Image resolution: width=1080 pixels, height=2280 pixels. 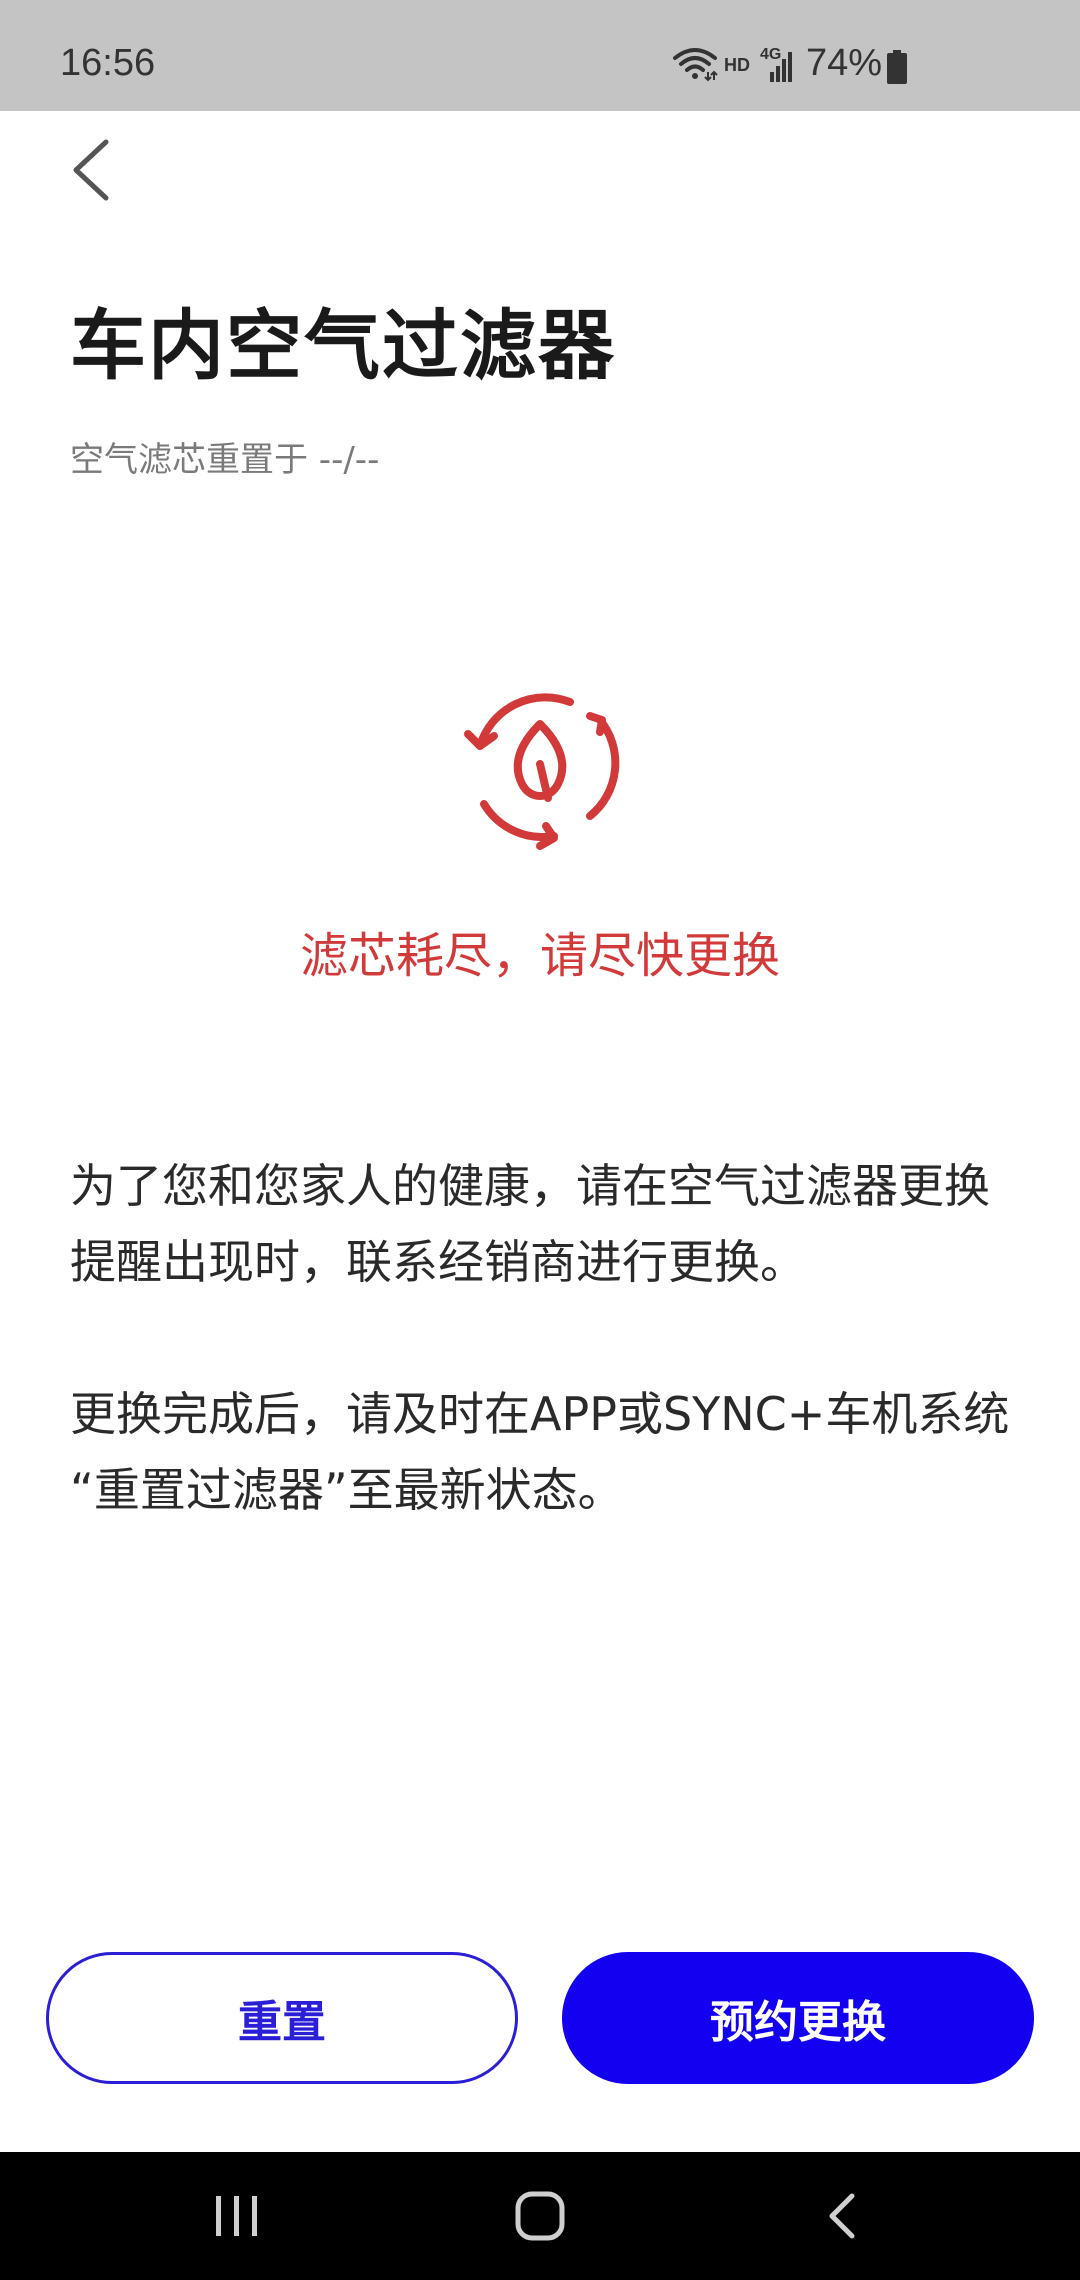 I want to click on network-label: 4G, so click(x=771, y=54).